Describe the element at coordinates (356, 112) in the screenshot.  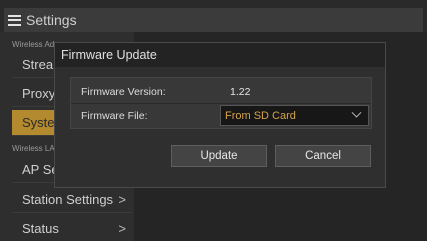
I see `chevron-down-icon` at that location.